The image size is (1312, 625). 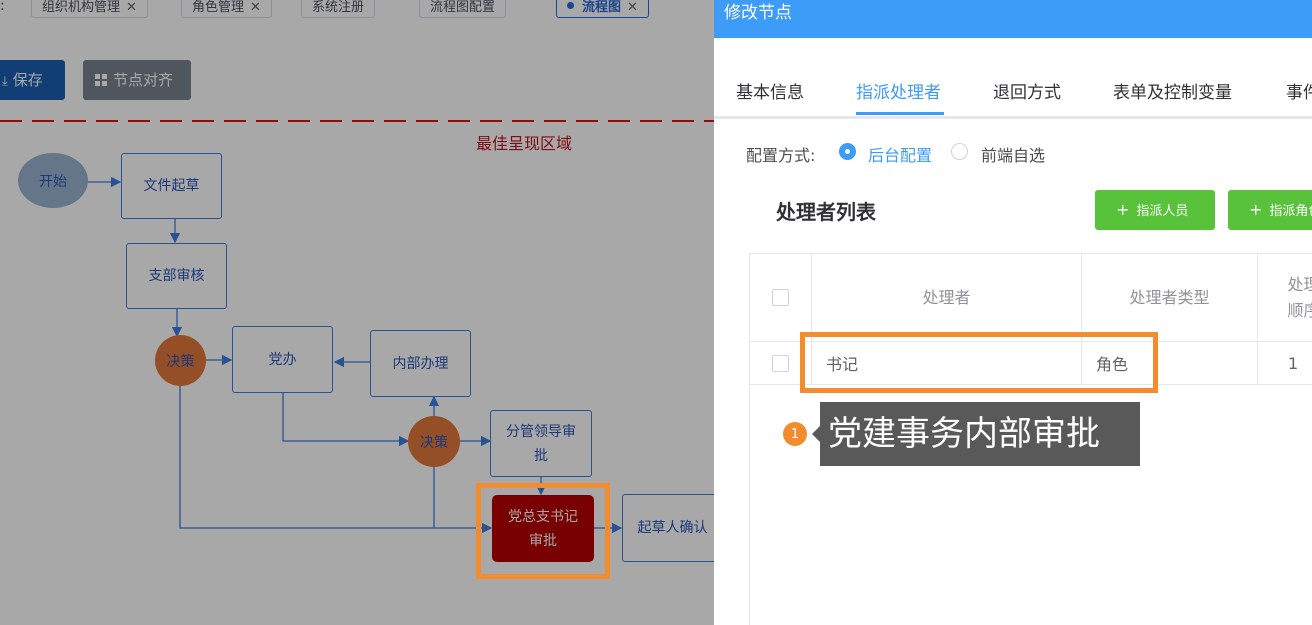 I want to click on drawer-tabs: 基本信息 指派处理者 退回方式 表单及控制变量 事件, so click(x=1013, y=89).